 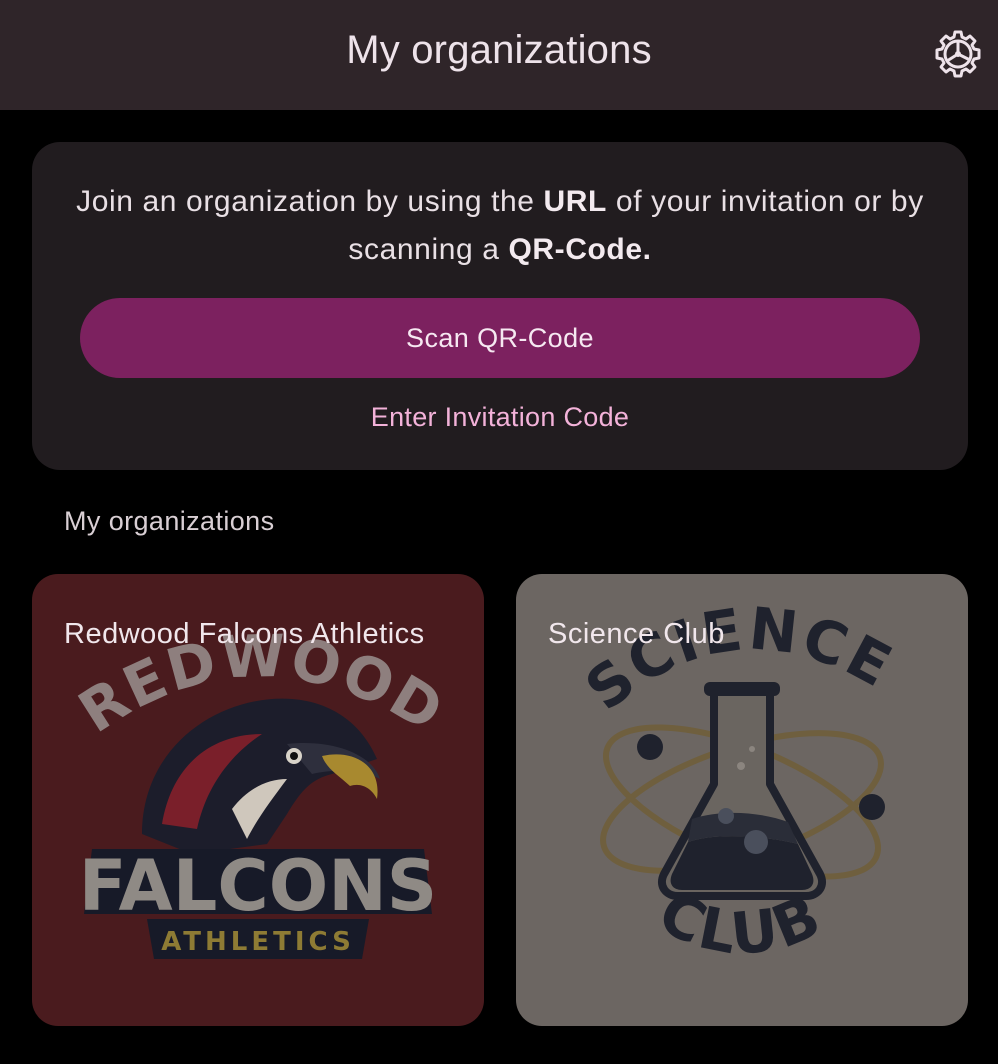 What do you see at coordinates (500, 417) in the screenshot?
I see `enter-invitation-code-link: Enter Invitation Code` at bounding box center [500, 417].